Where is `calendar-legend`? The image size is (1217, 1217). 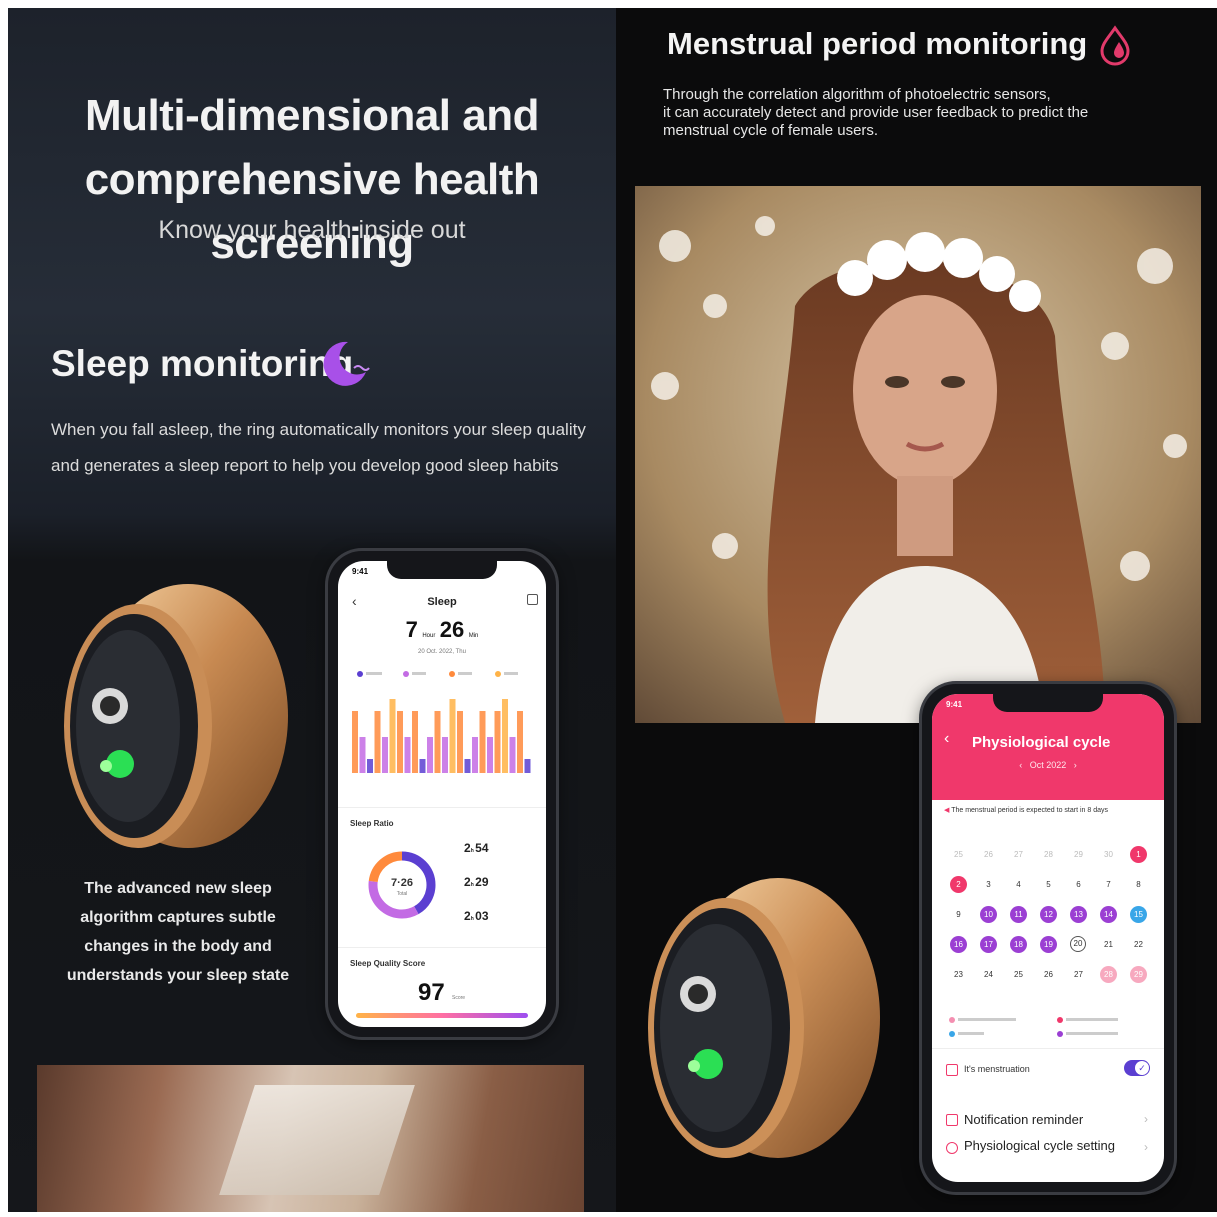 calendar-legend is located at coordinates (1033, 1027).